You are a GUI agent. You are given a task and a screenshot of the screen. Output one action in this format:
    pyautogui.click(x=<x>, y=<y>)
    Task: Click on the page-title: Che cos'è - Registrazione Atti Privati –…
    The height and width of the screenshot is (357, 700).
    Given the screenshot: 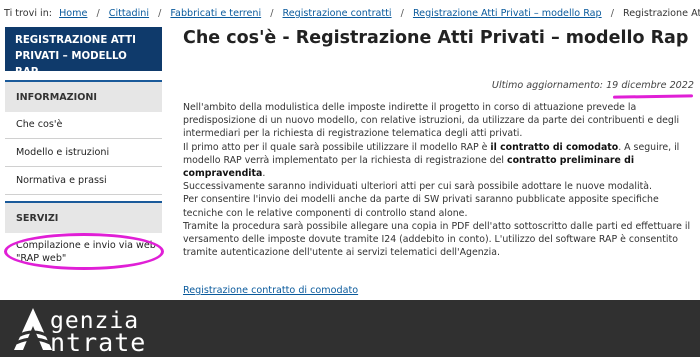 What is the action you would take?
    pyautogui.click(x=436, y=38)
    